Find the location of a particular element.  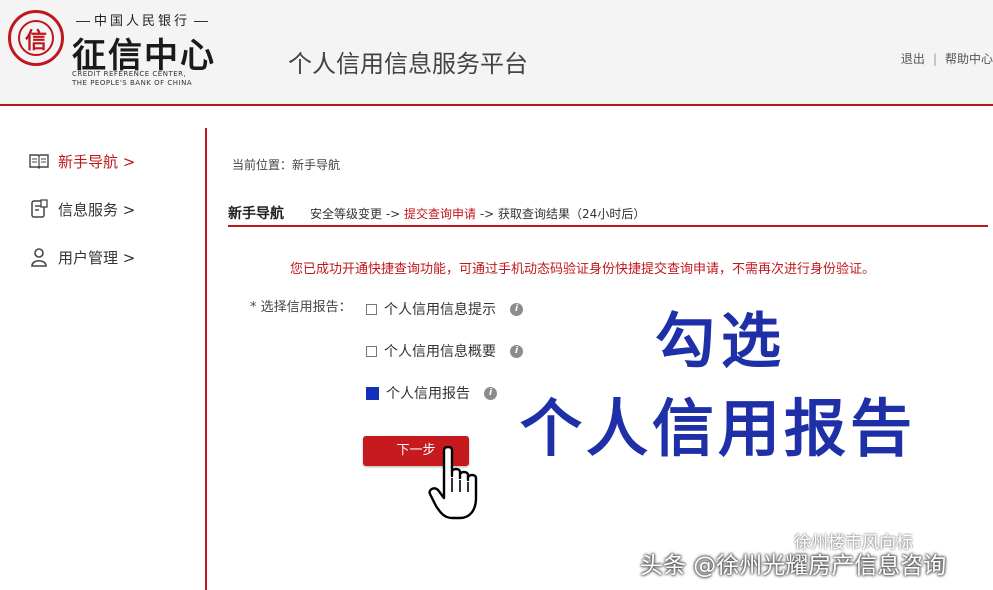

report-select-label: * 选择信用报告： is located at coordinates (301, 307).